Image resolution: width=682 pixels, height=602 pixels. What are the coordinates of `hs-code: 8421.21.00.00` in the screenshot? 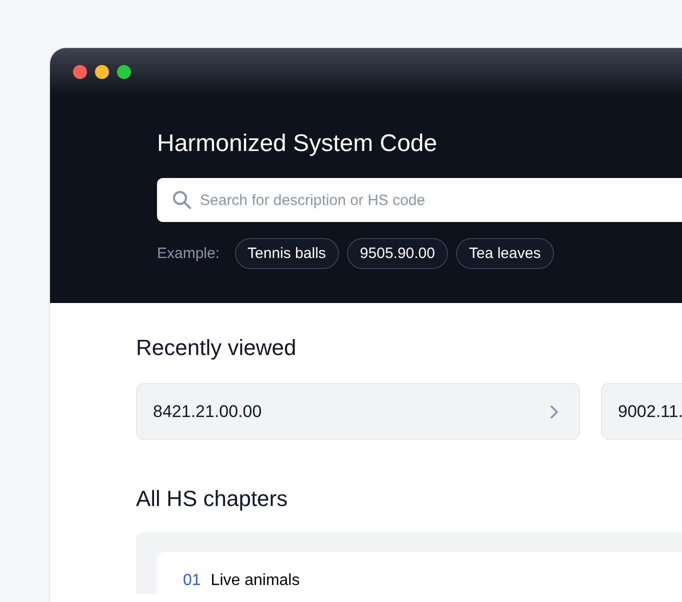 It's located at (207, 412).